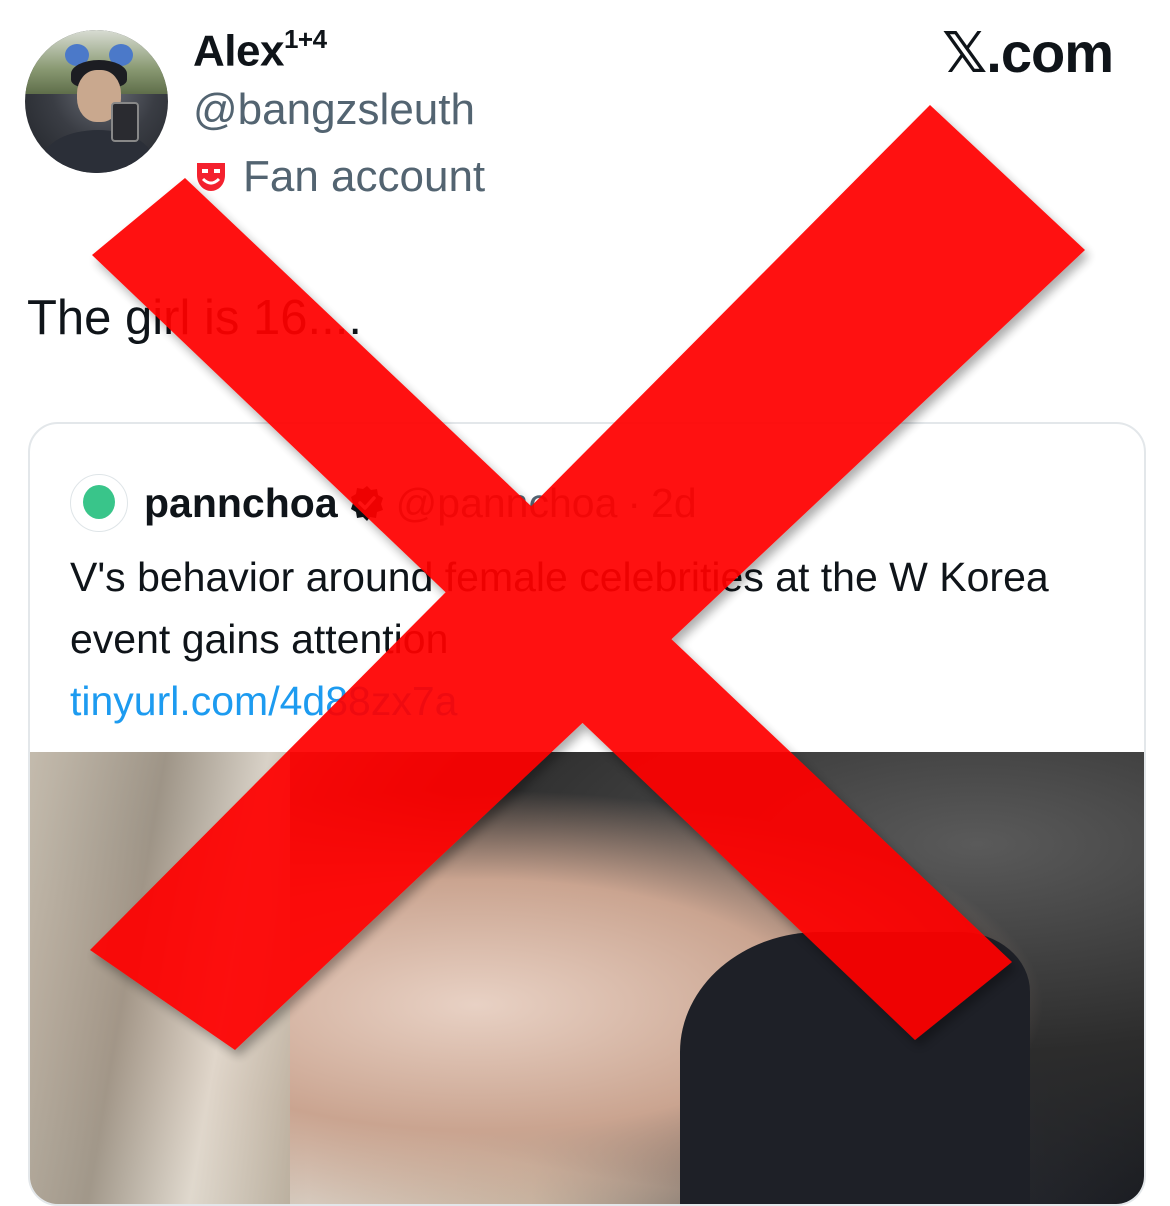 This screenshot has height=1206, width=1170. Describe the element at coordinates (241, 503) in the screenshot. I see `quote-author-name: pannchoa` at that location.